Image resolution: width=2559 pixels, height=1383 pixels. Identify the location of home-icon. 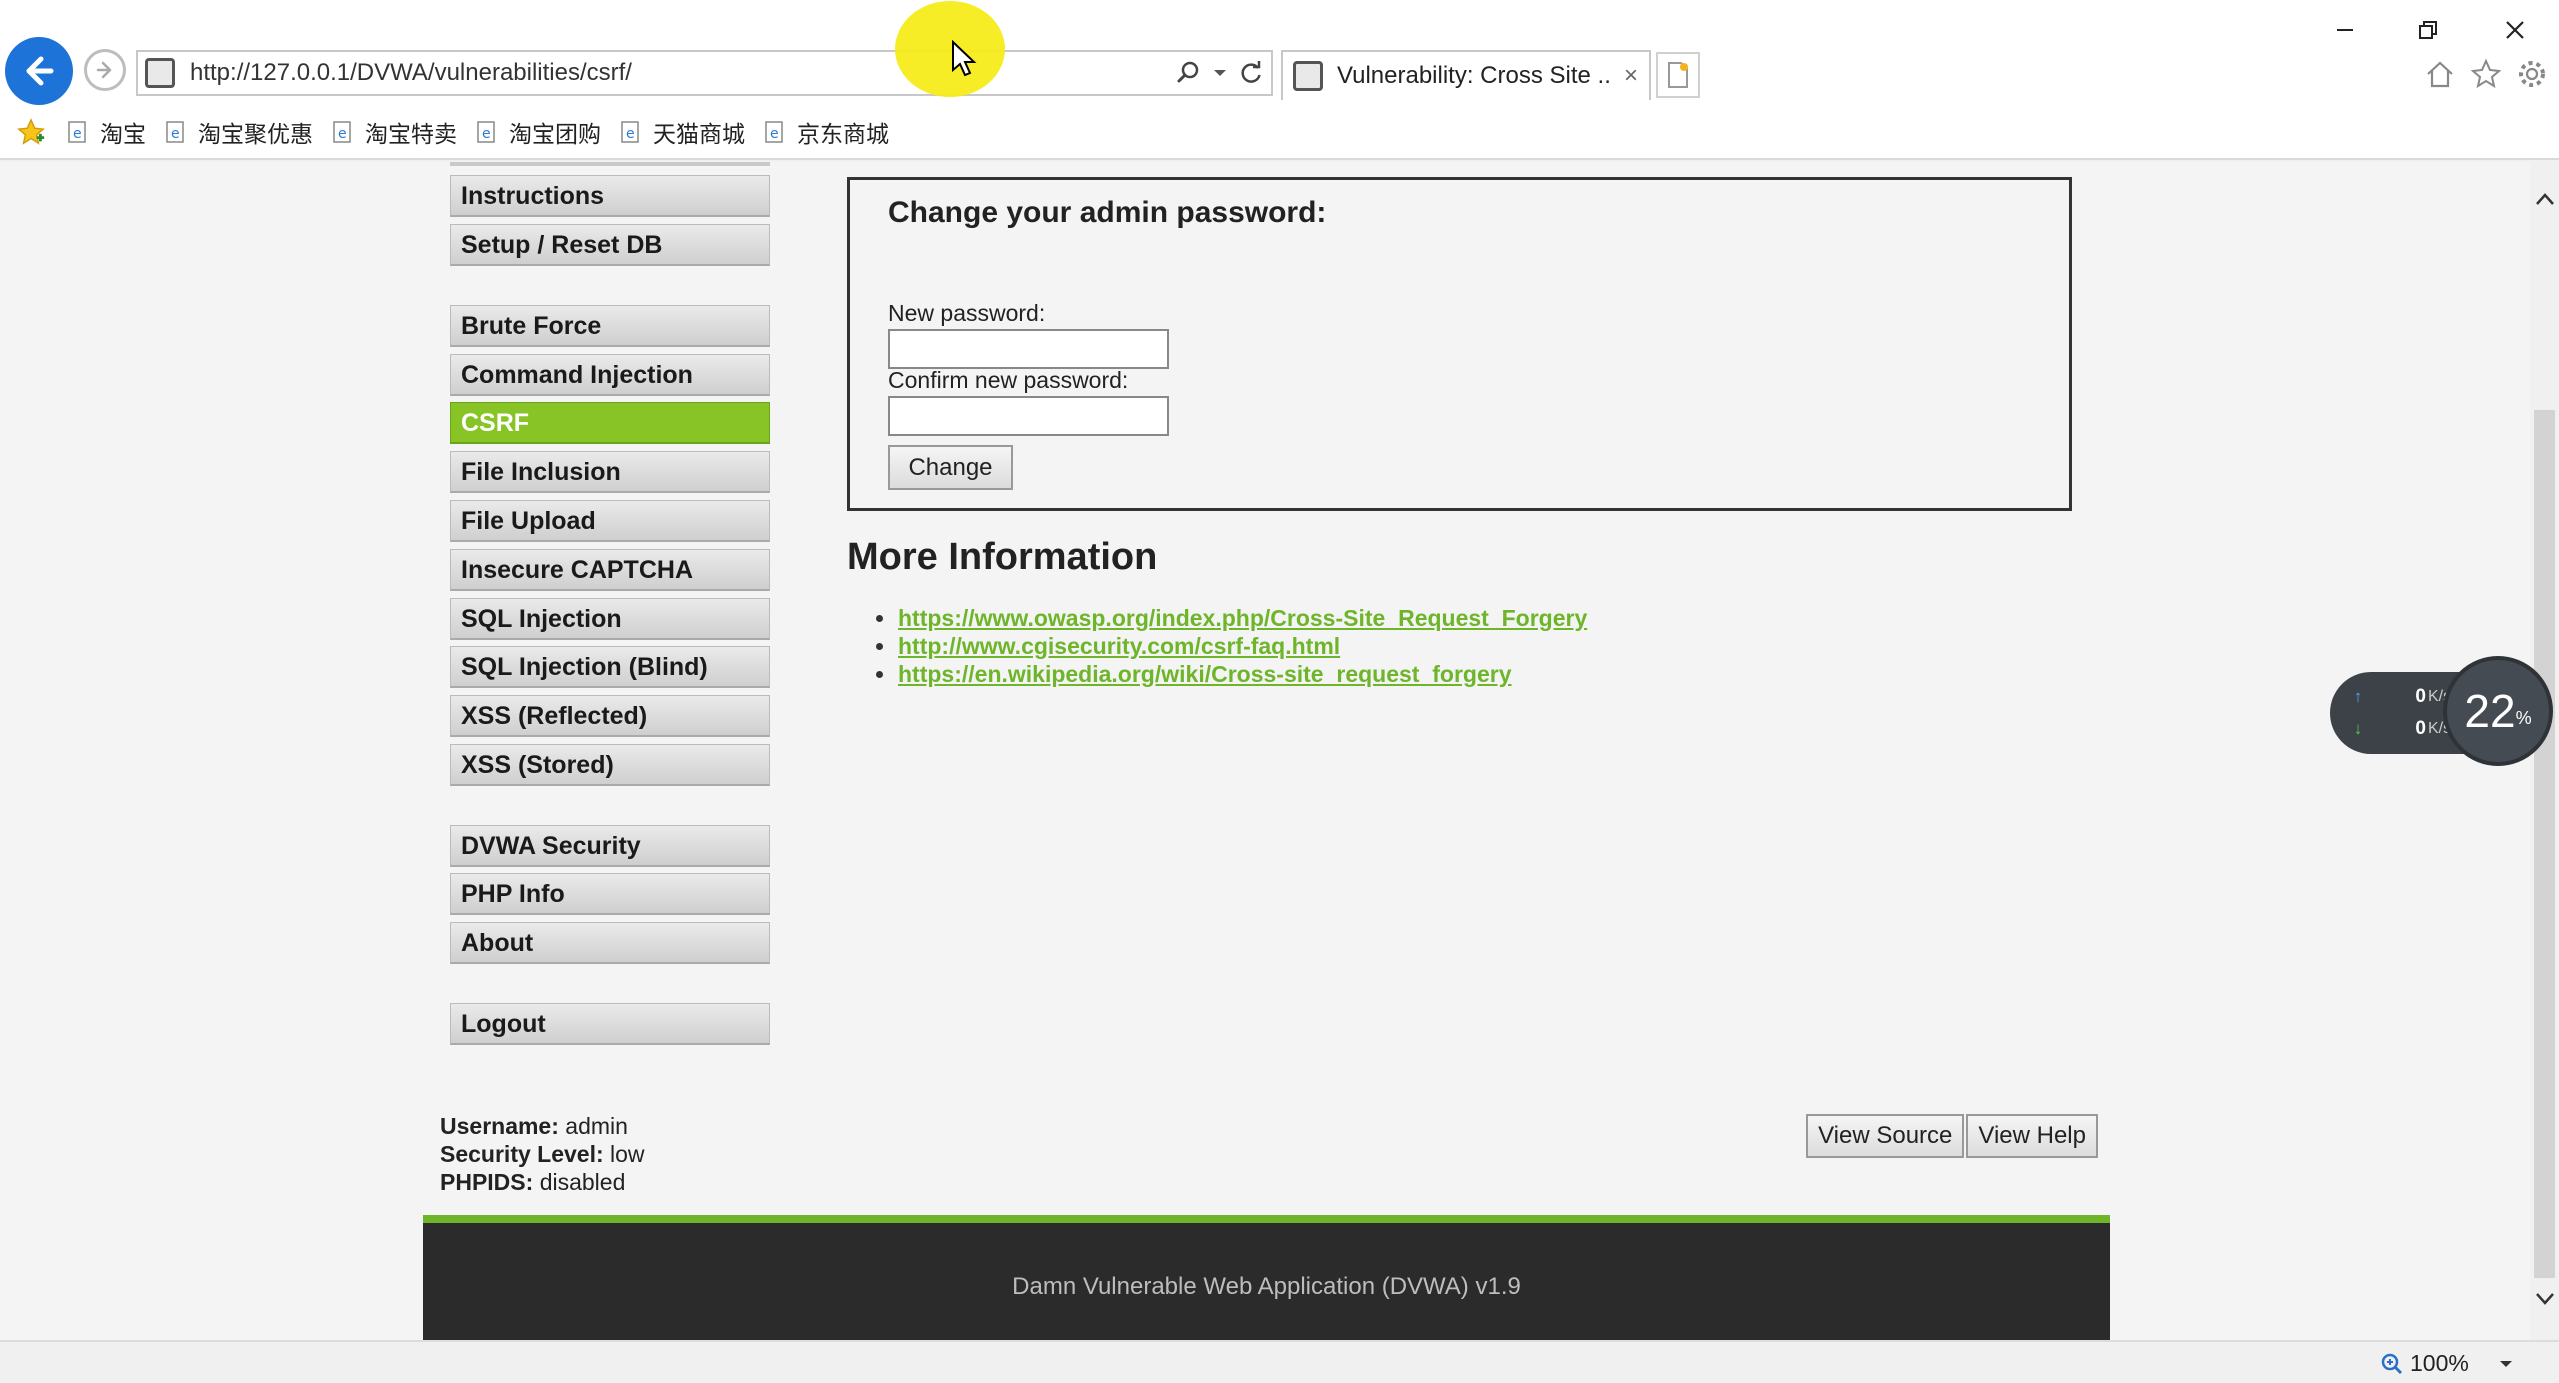
(2440, 74).